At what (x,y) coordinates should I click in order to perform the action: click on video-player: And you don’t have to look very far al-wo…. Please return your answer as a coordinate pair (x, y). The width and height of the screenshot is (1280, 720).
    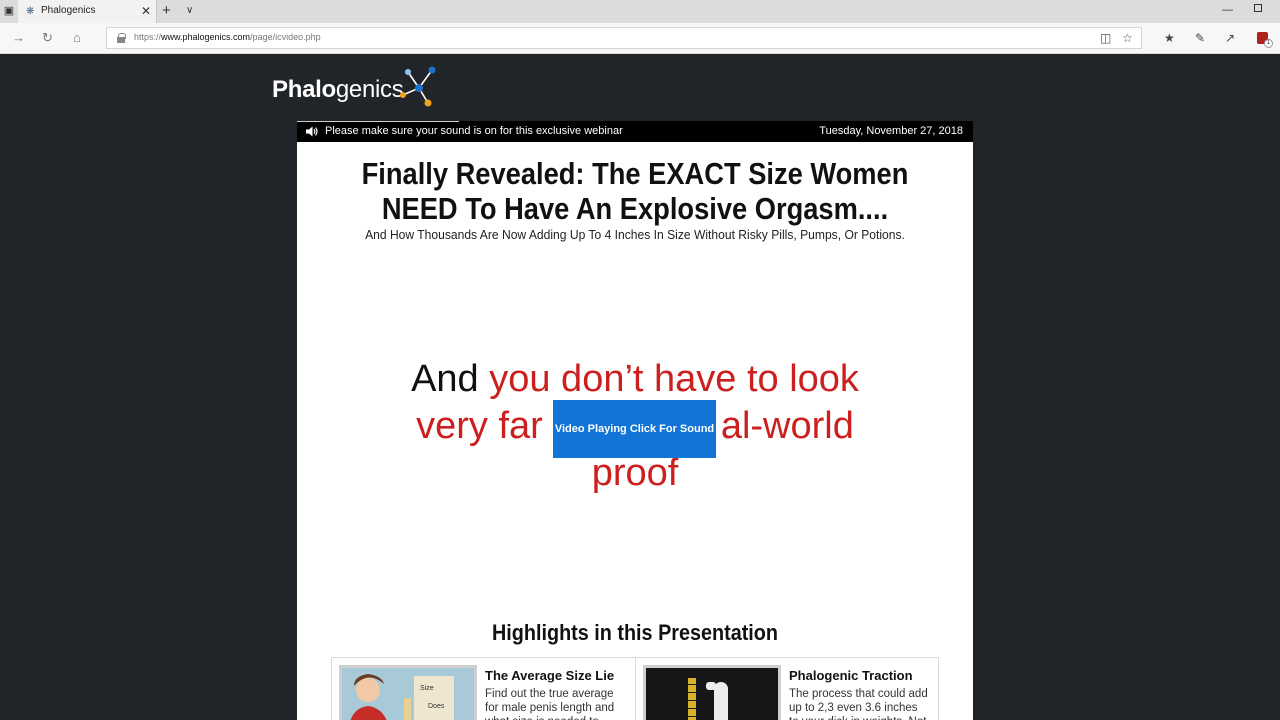
    Looking at the image, I should click on (635, 427).